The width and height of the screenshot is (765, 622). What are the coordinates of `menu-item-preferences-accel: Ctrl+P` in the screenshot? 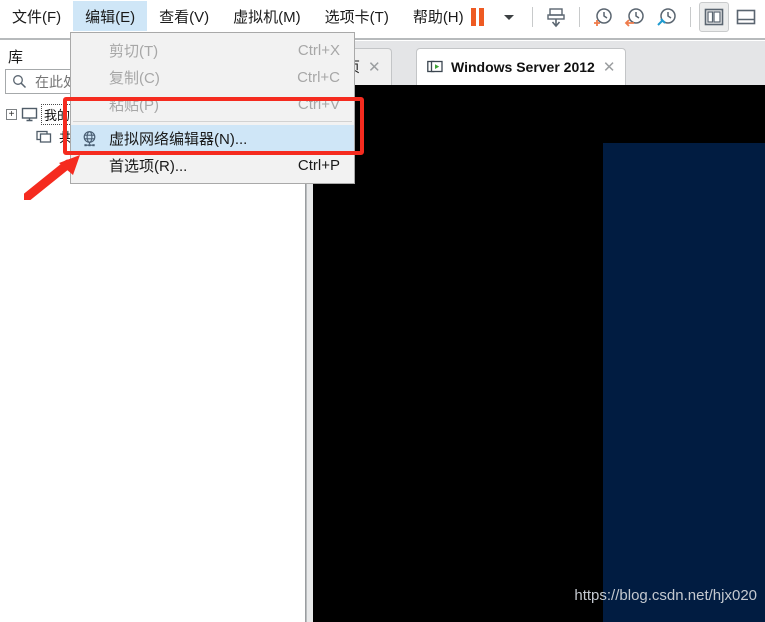 It's located at (318, 165).